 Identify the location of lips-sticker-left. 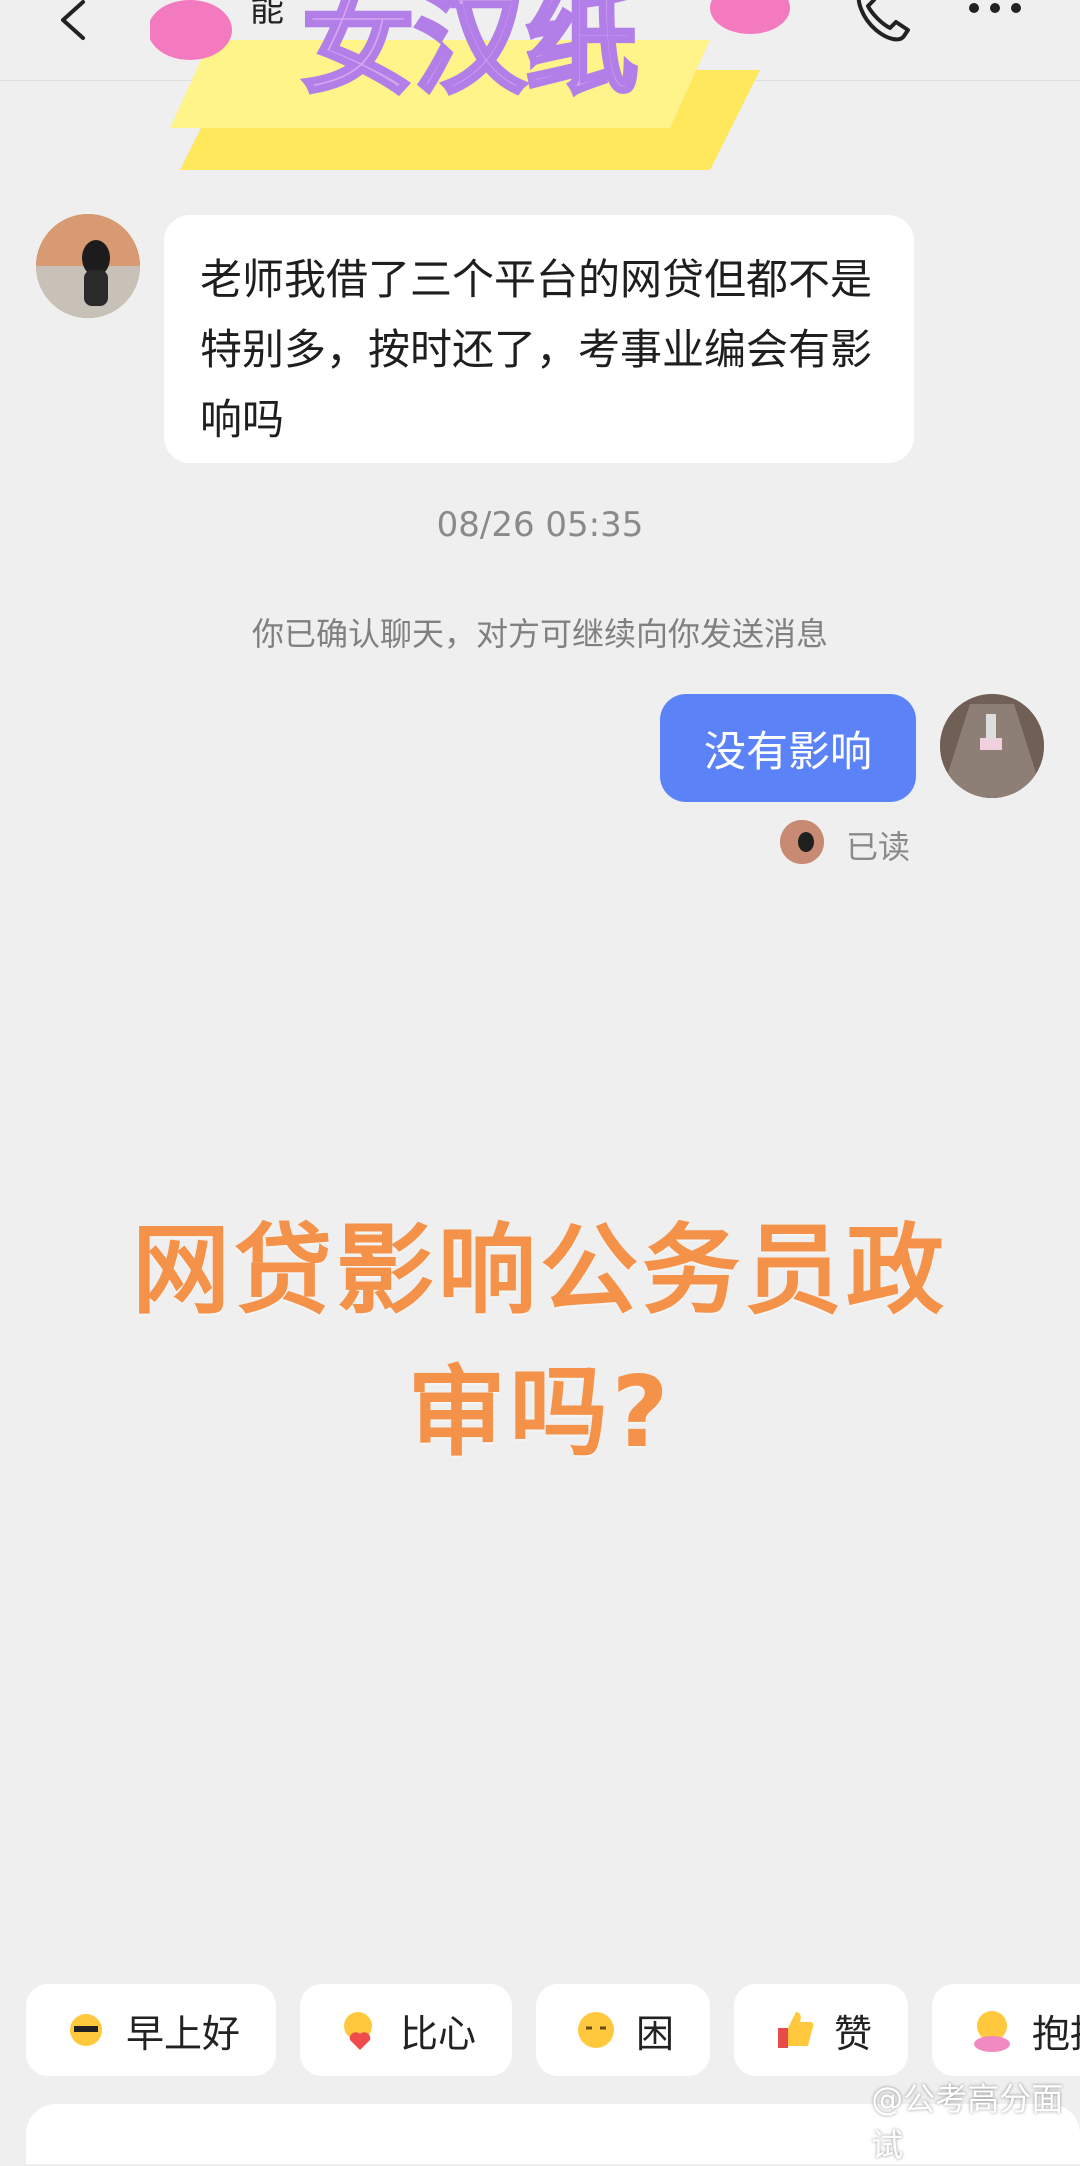
(191, 30).